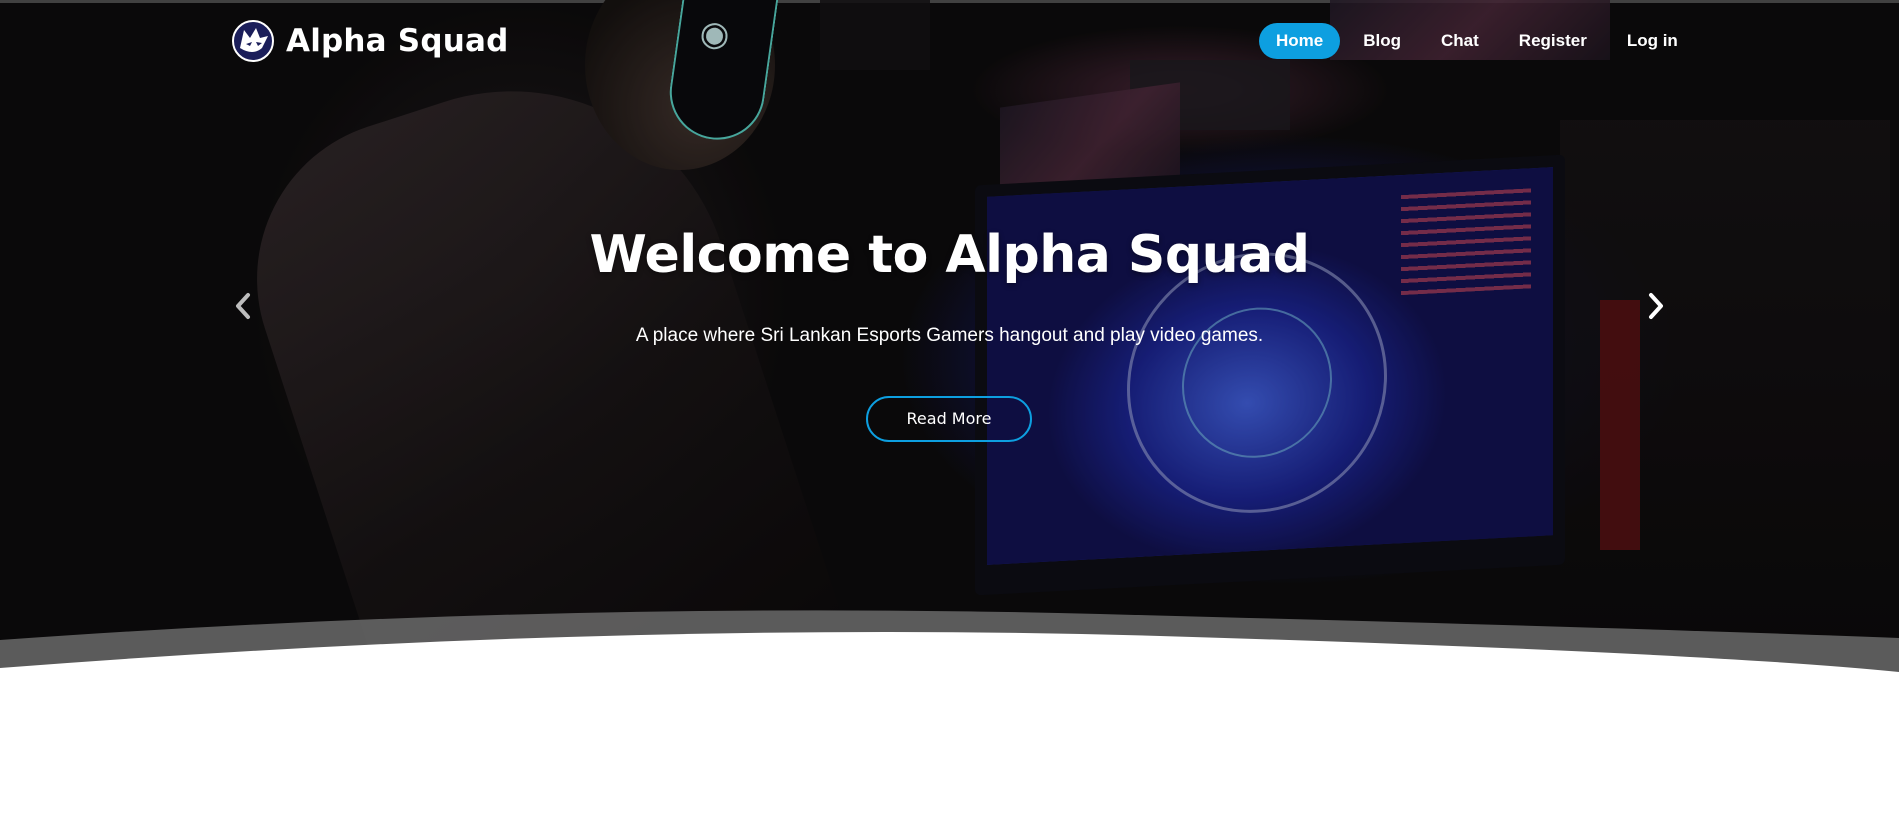  I want to click on brand-name: Alpha Squad, so click(397, 41).